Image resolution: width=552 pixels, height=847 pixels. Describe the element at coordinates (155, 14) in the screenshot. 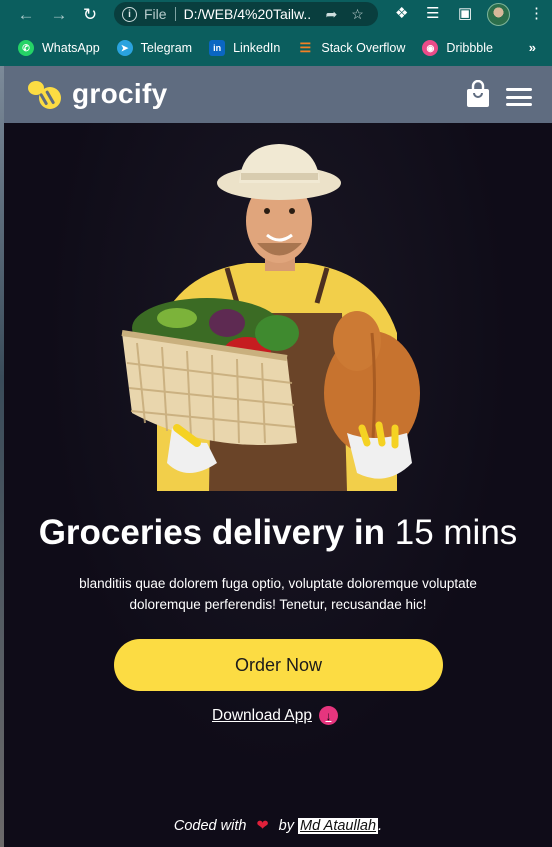

I see `scheme-label: File` at that location.